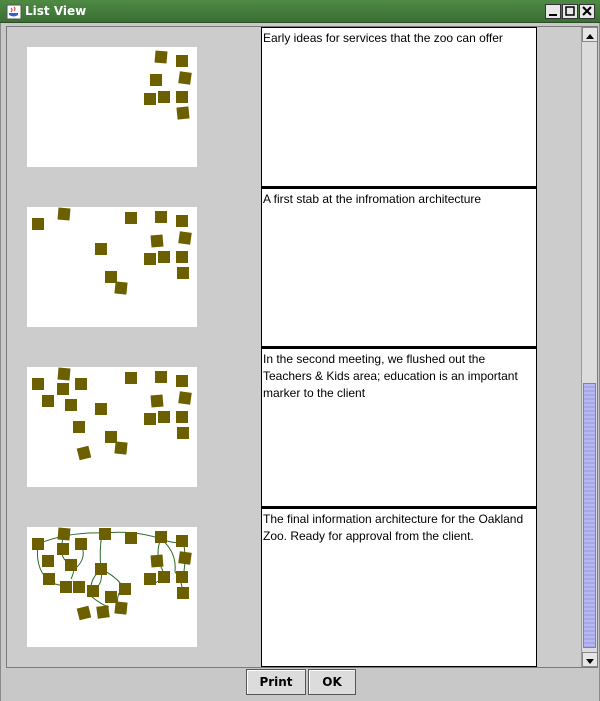 This screenshot has width=600, height=701. Describe the element at coordinates (589, 34) in the screenshot. I see `scroll-up-arrow-icon` at that location.